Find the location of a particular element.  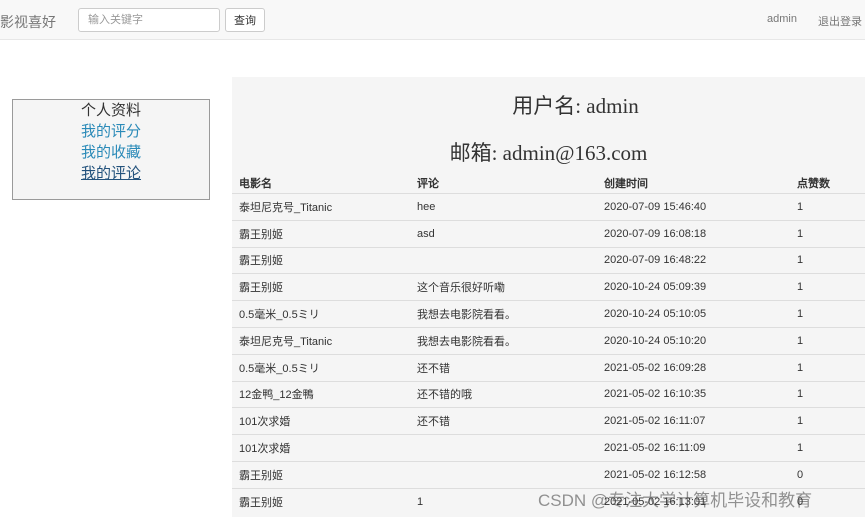

cell-created: 2020-10-24 05:10:05 is located at coordinates (693, 314).